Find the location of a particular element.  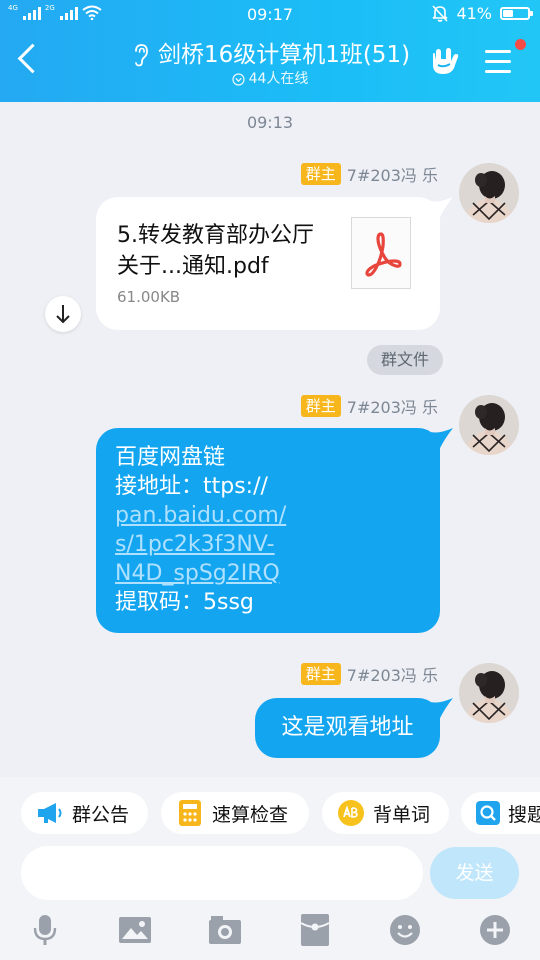

message-text: 百度网盘链 is located at coordinates (170, 457).